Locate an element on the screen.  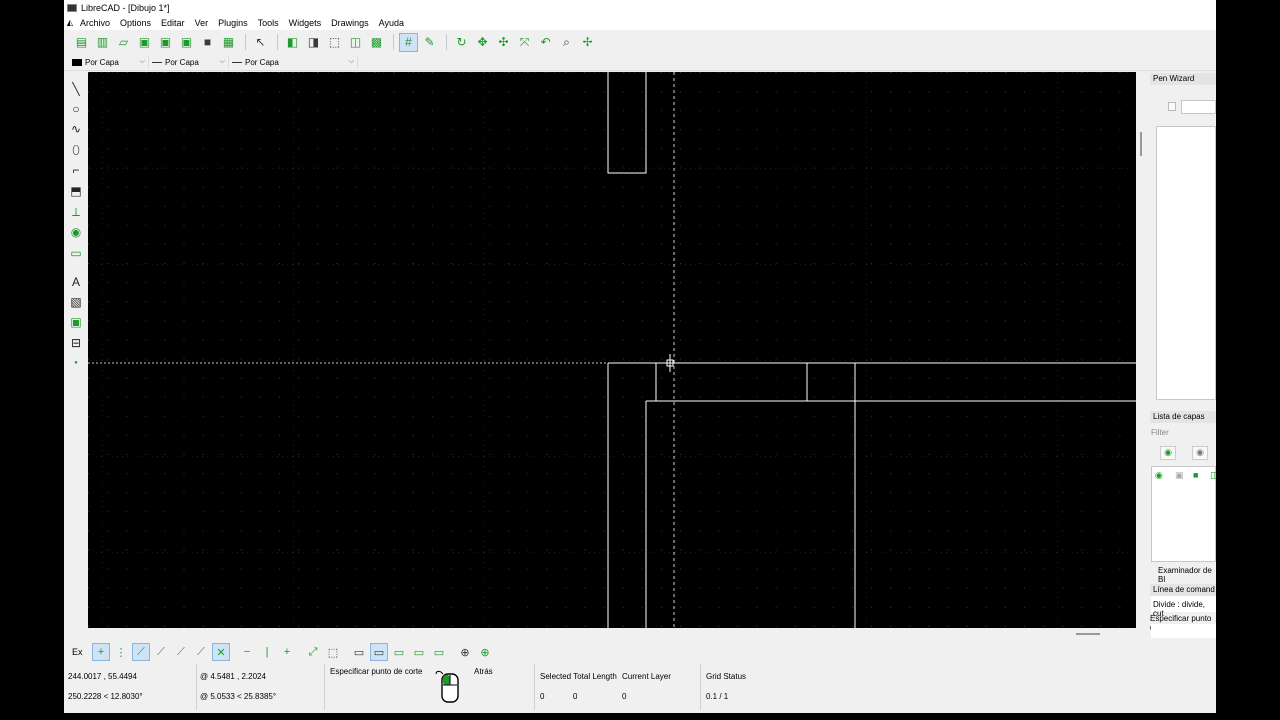
command-line-header: Línea de comand is located at coordinates (1183, 590).